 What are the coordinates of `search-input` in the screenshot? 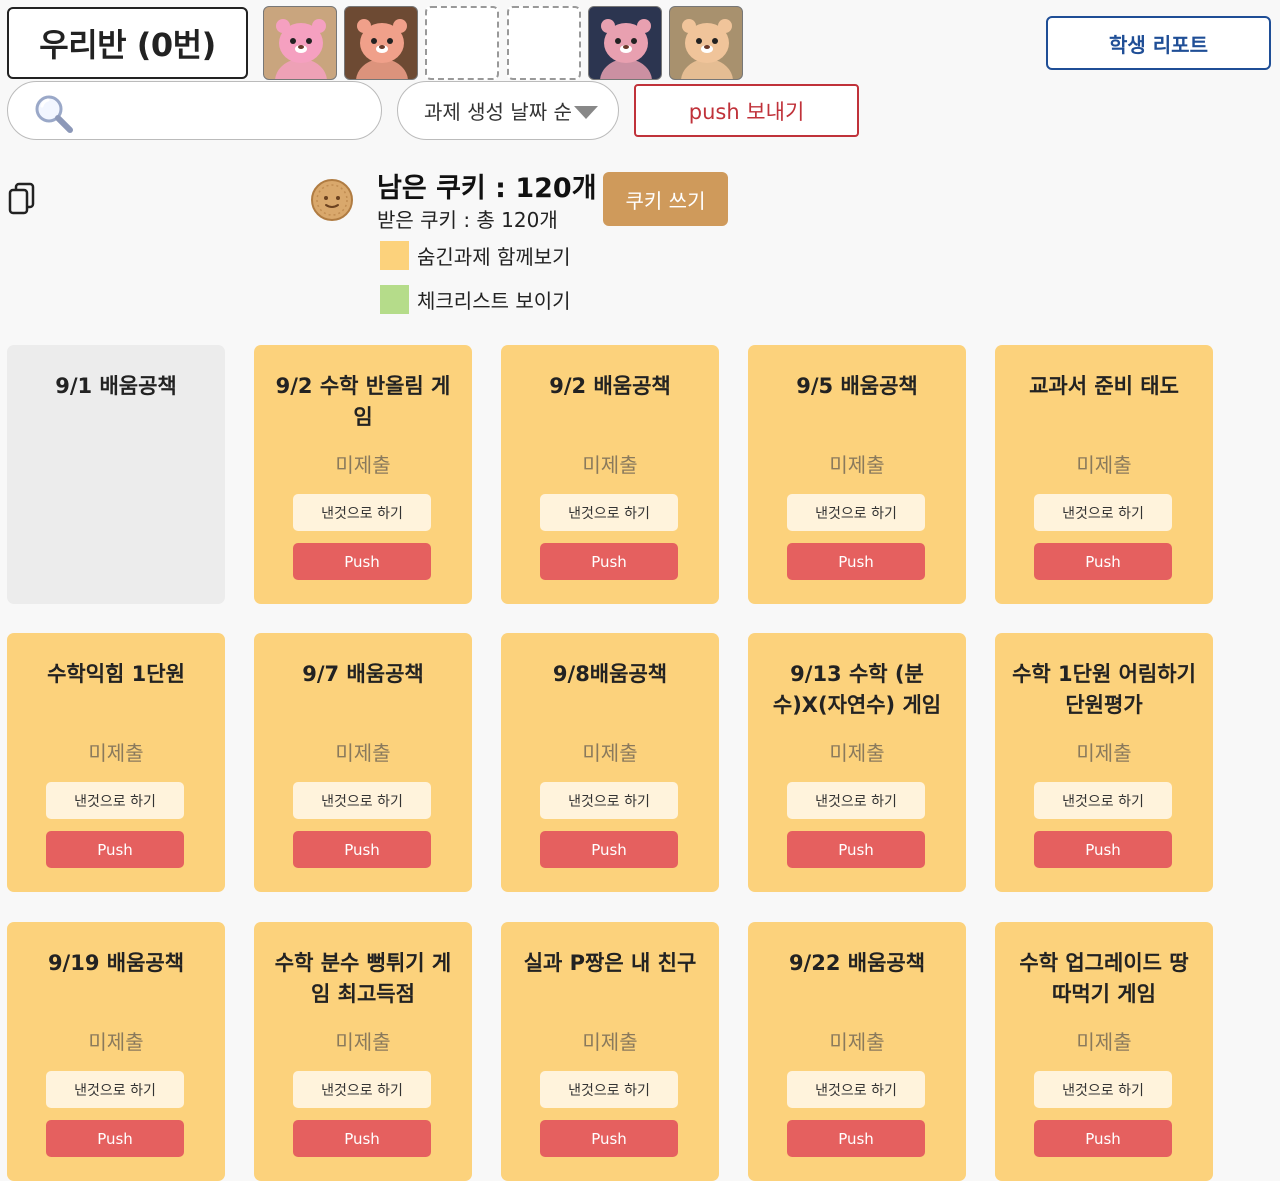 It's located at (194, 110).